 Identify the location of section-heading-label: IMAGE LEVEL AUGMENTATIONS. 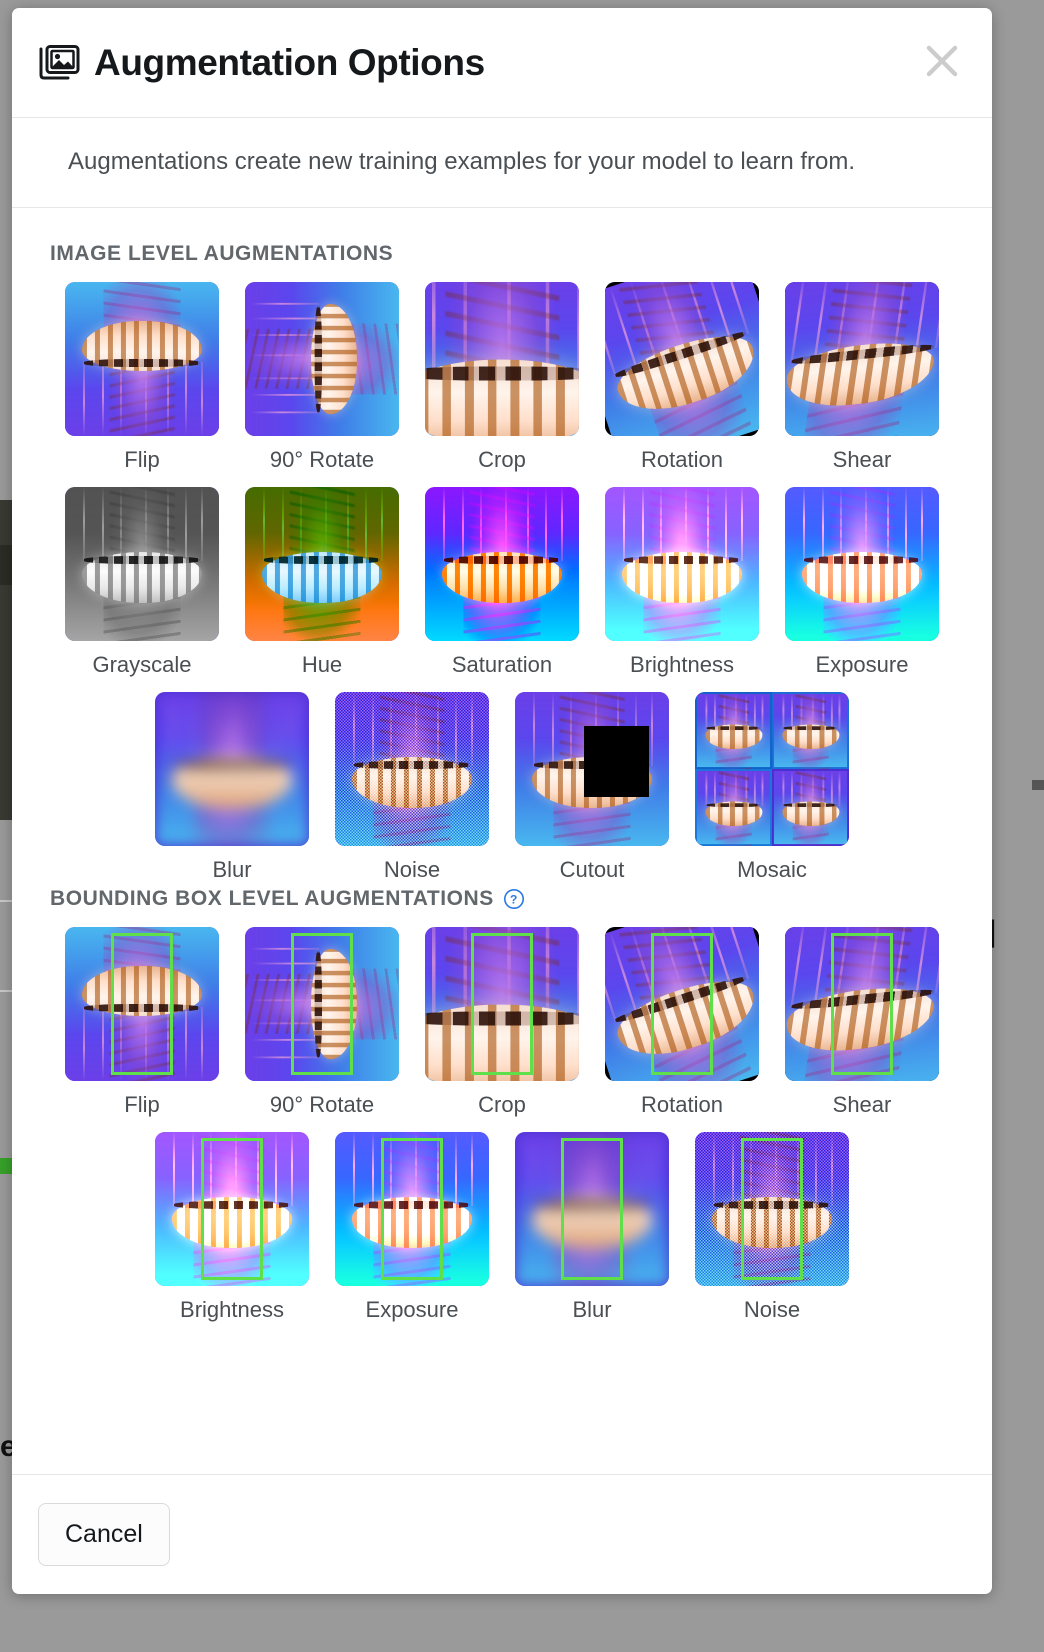
(222, 254).